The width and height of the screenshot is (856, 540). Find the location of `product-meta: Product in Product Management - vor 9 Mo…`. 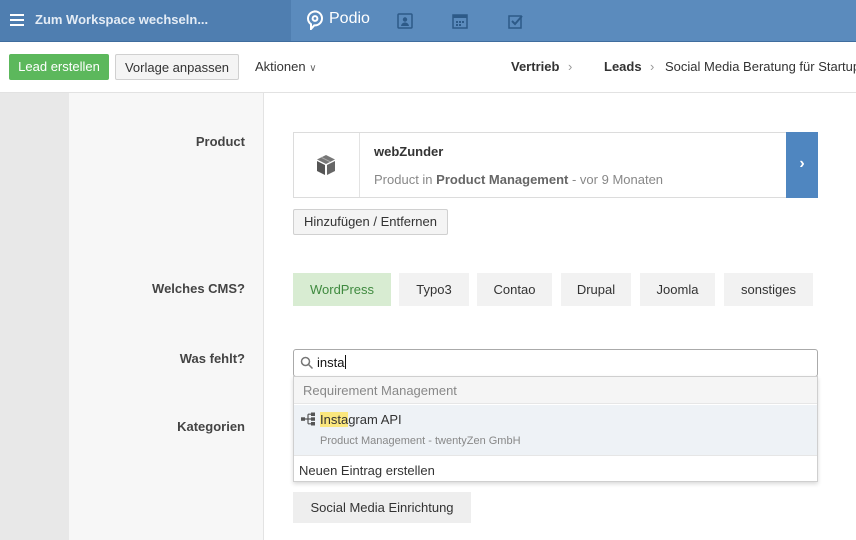

product-meta: Product in Product Management - vor 9 Mo… is located at coordinates (518, 179).